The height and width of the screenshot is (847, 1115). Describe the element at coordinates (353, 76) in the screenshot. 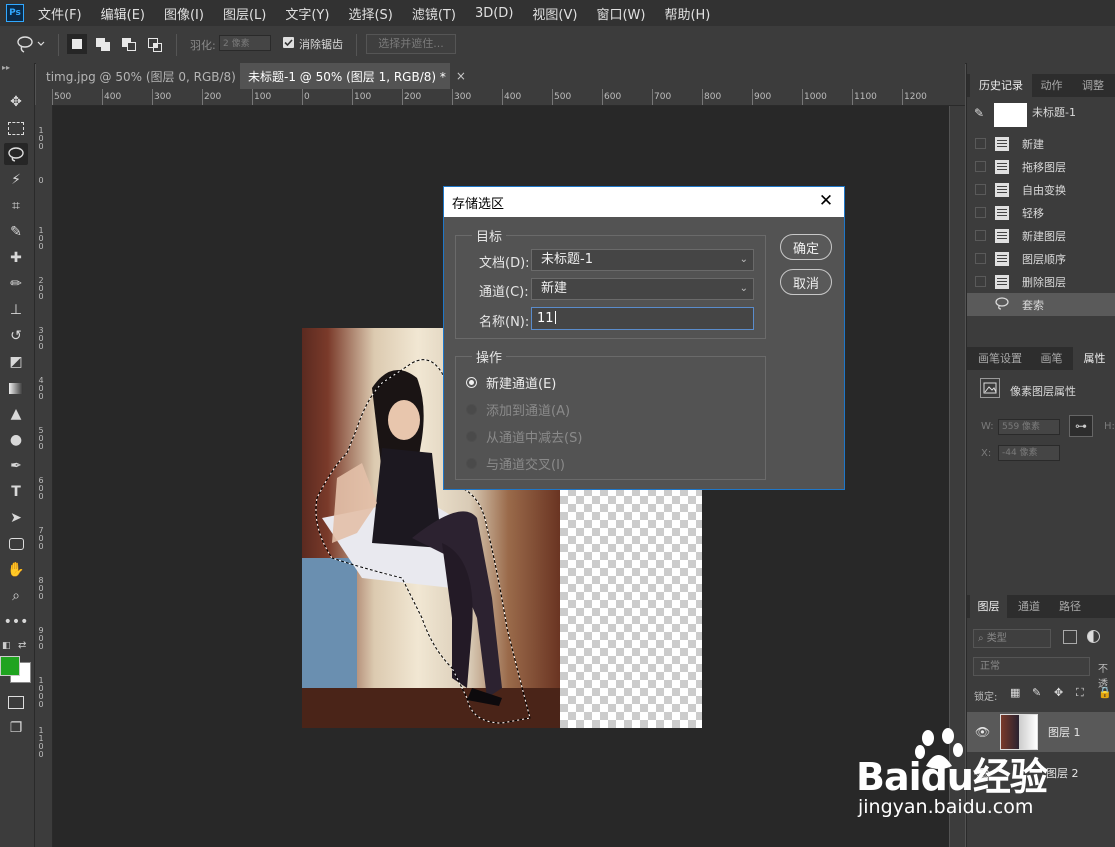

I see `tab-untitled-1: 未标题-1 @ 50% (图层 1, RGB/8) * ×` at that location.